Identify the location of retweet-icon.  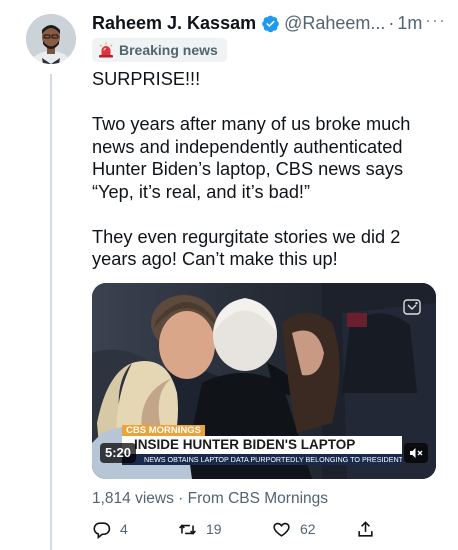
(187, 529).